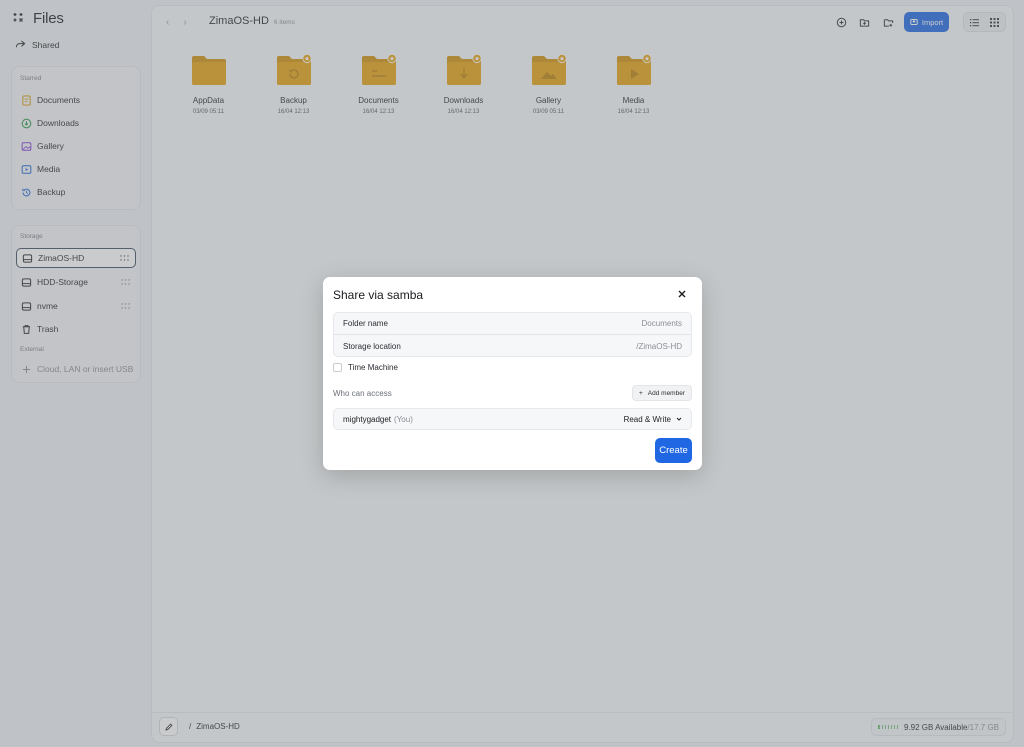 This screenshot has width=1024, height=747. I want to click on time-machine-option: Time Machine, so click(365, 367).